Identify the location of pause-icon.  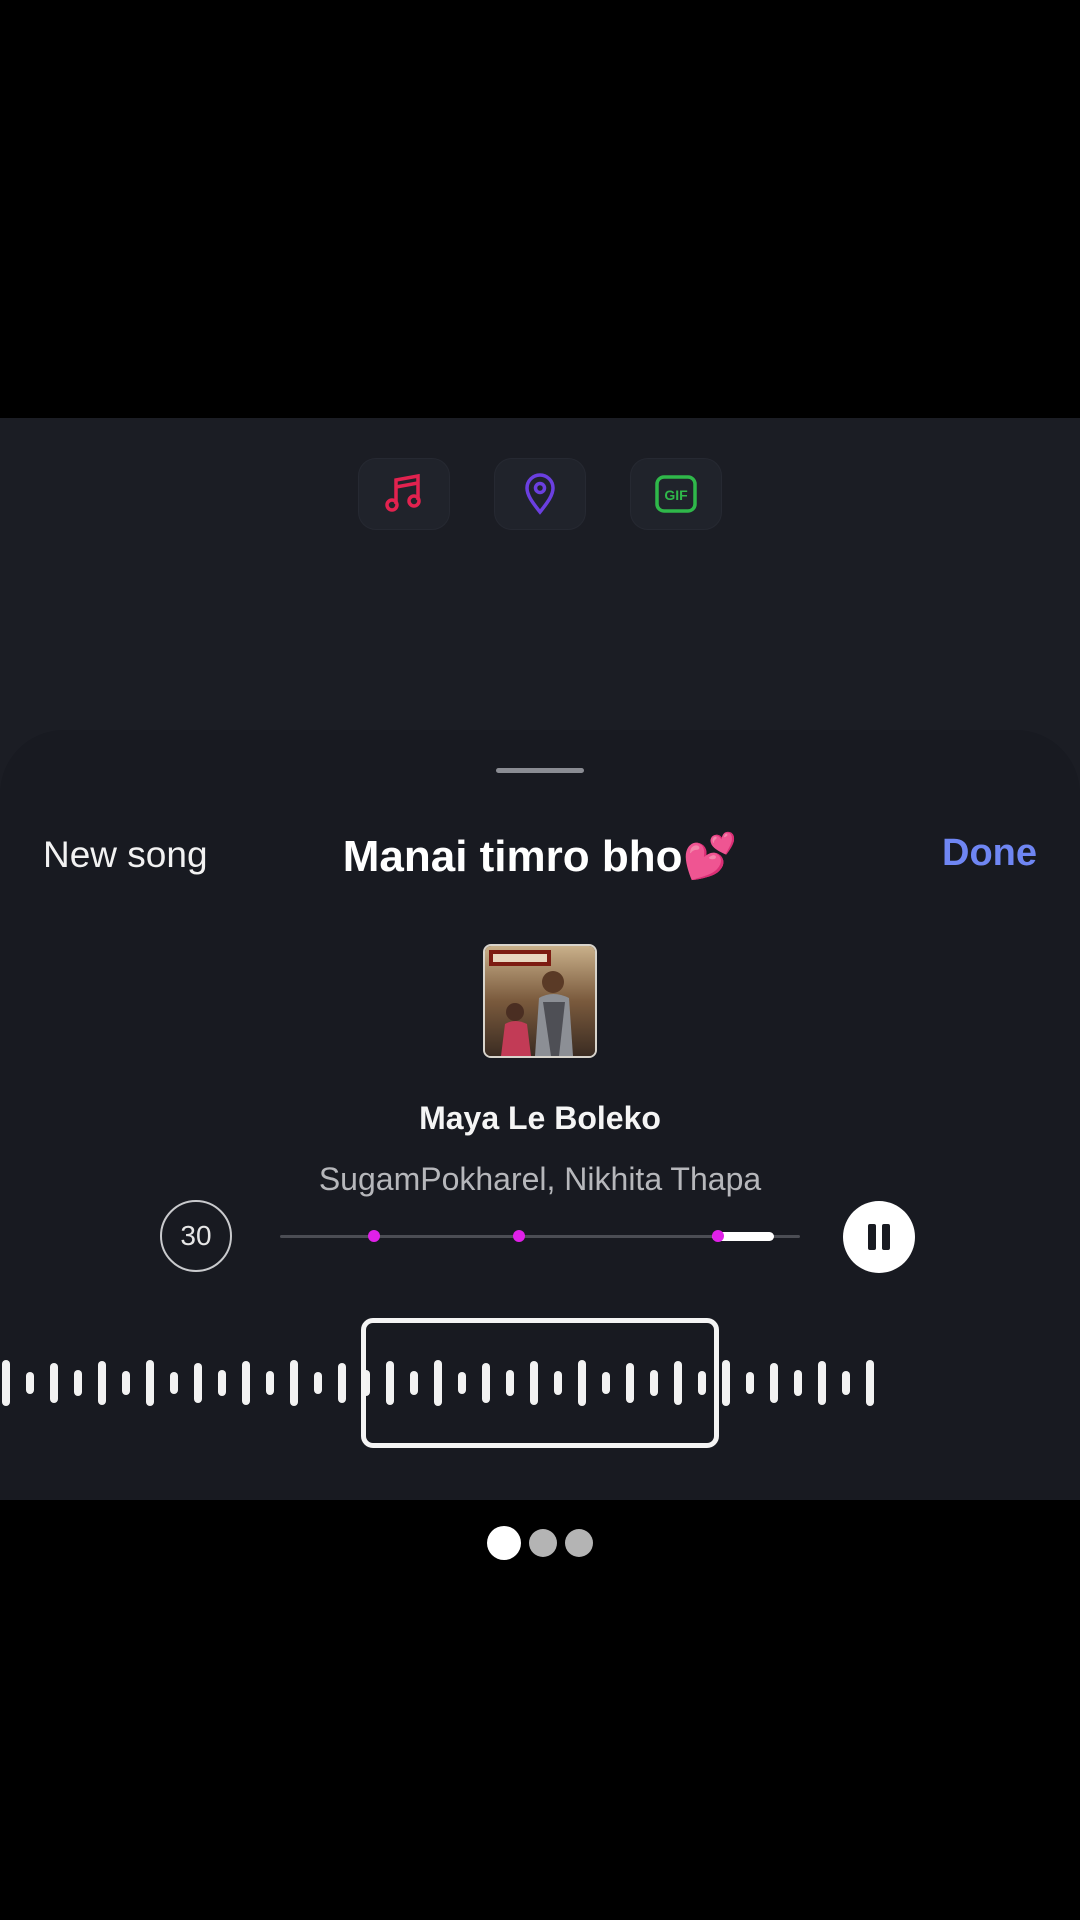
(872, 1237).